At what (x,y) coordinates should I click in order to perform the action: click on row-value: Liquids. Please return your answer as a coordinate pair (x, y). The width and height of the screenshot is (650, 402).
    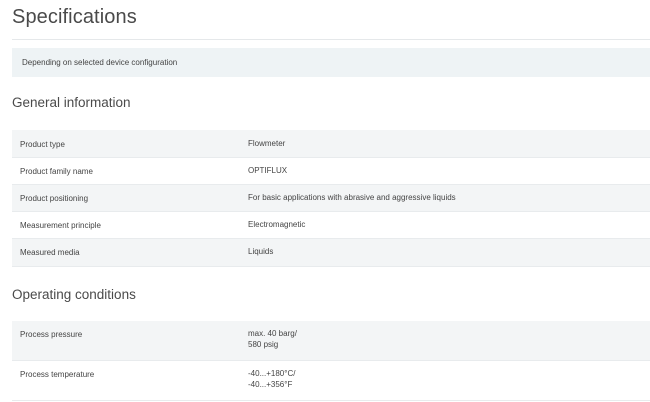
    Looking at the image, I should click on (261, 251).